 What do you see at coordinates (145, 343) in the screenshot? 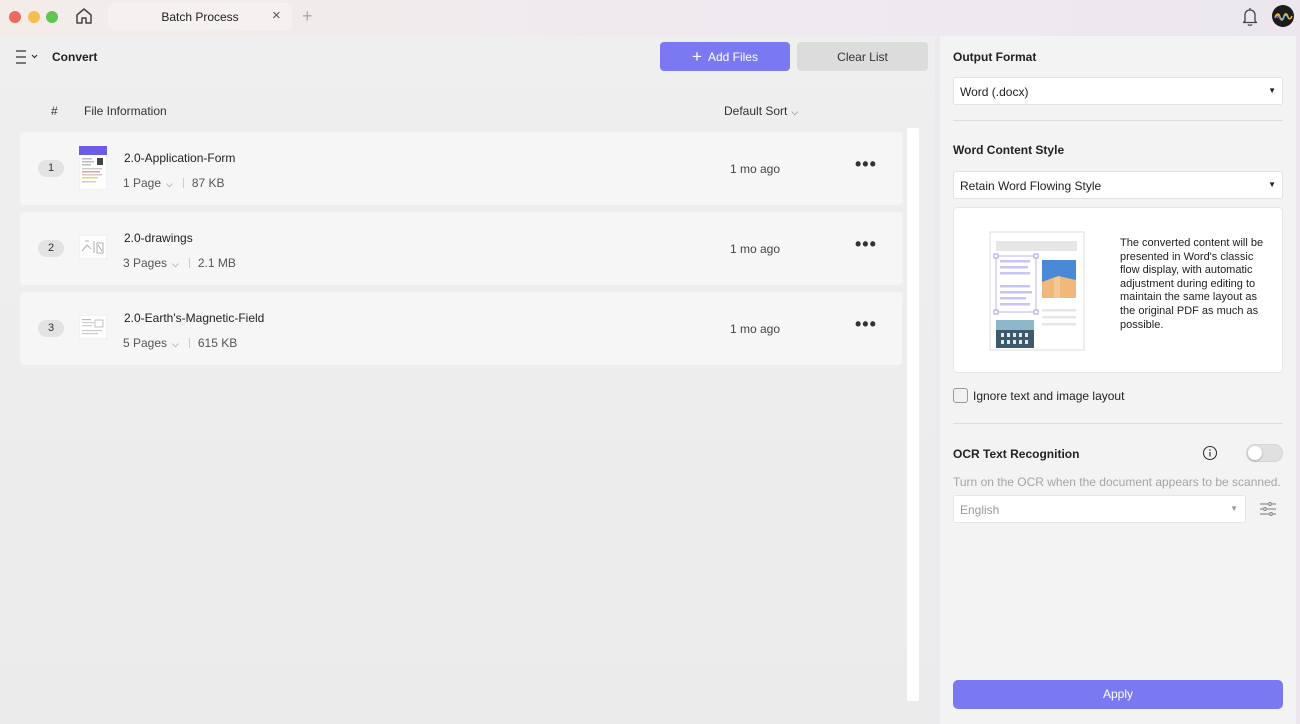
I see `page-count: 5 Pages` at bounding box center [145, 343].